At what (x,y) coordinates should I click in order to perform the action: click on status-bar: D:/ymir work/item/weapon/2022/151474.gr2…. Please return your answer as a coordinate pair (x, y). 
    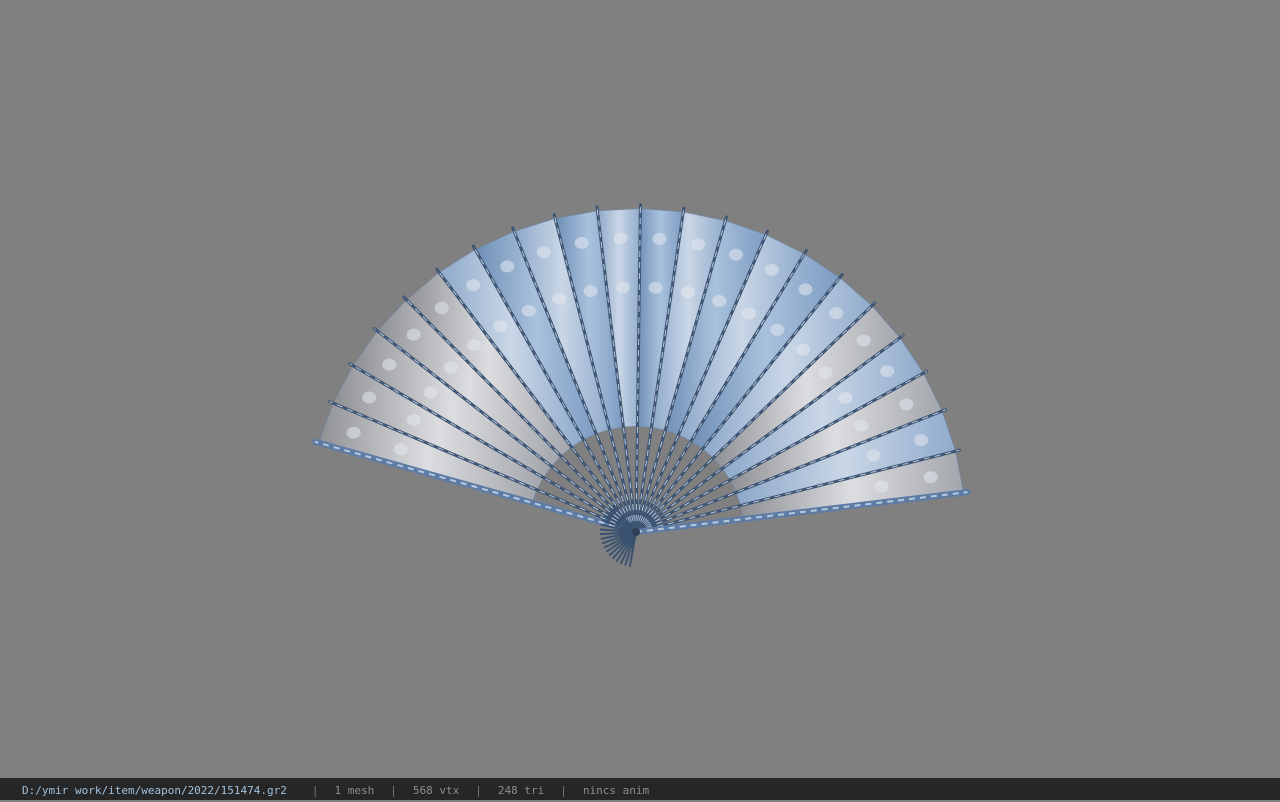
    Looking at the image, I should click on (640, 789).